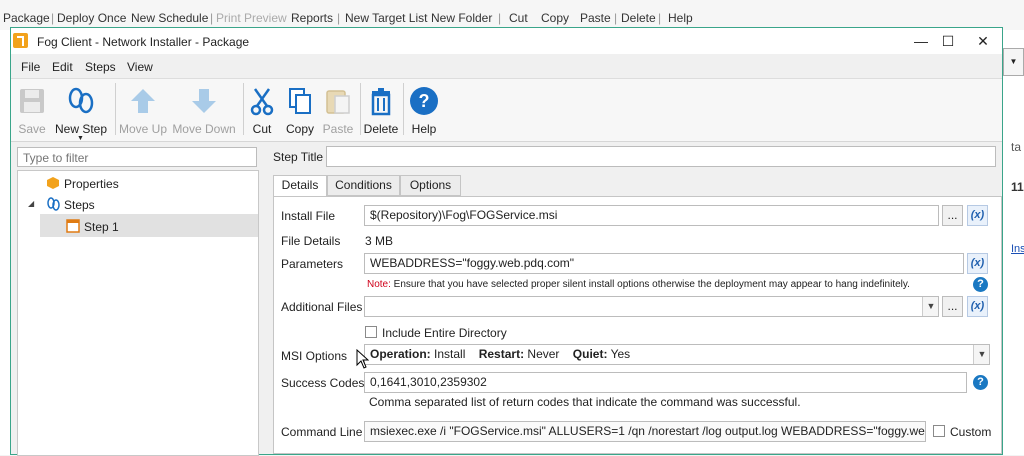 The image size is (1024, 456). What do you see at coordinates (300, 186) in the screenshot?
I see `tab-details: Details` at bounding box center [300, 186].